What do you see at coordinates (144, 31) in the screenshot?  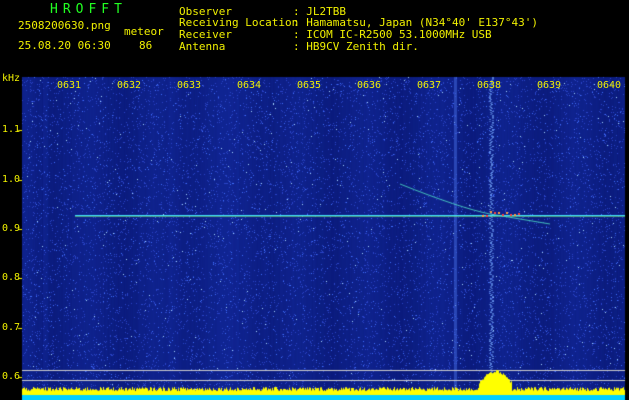 I see `meteor-label: meteor` at bounding box center [144, 31].